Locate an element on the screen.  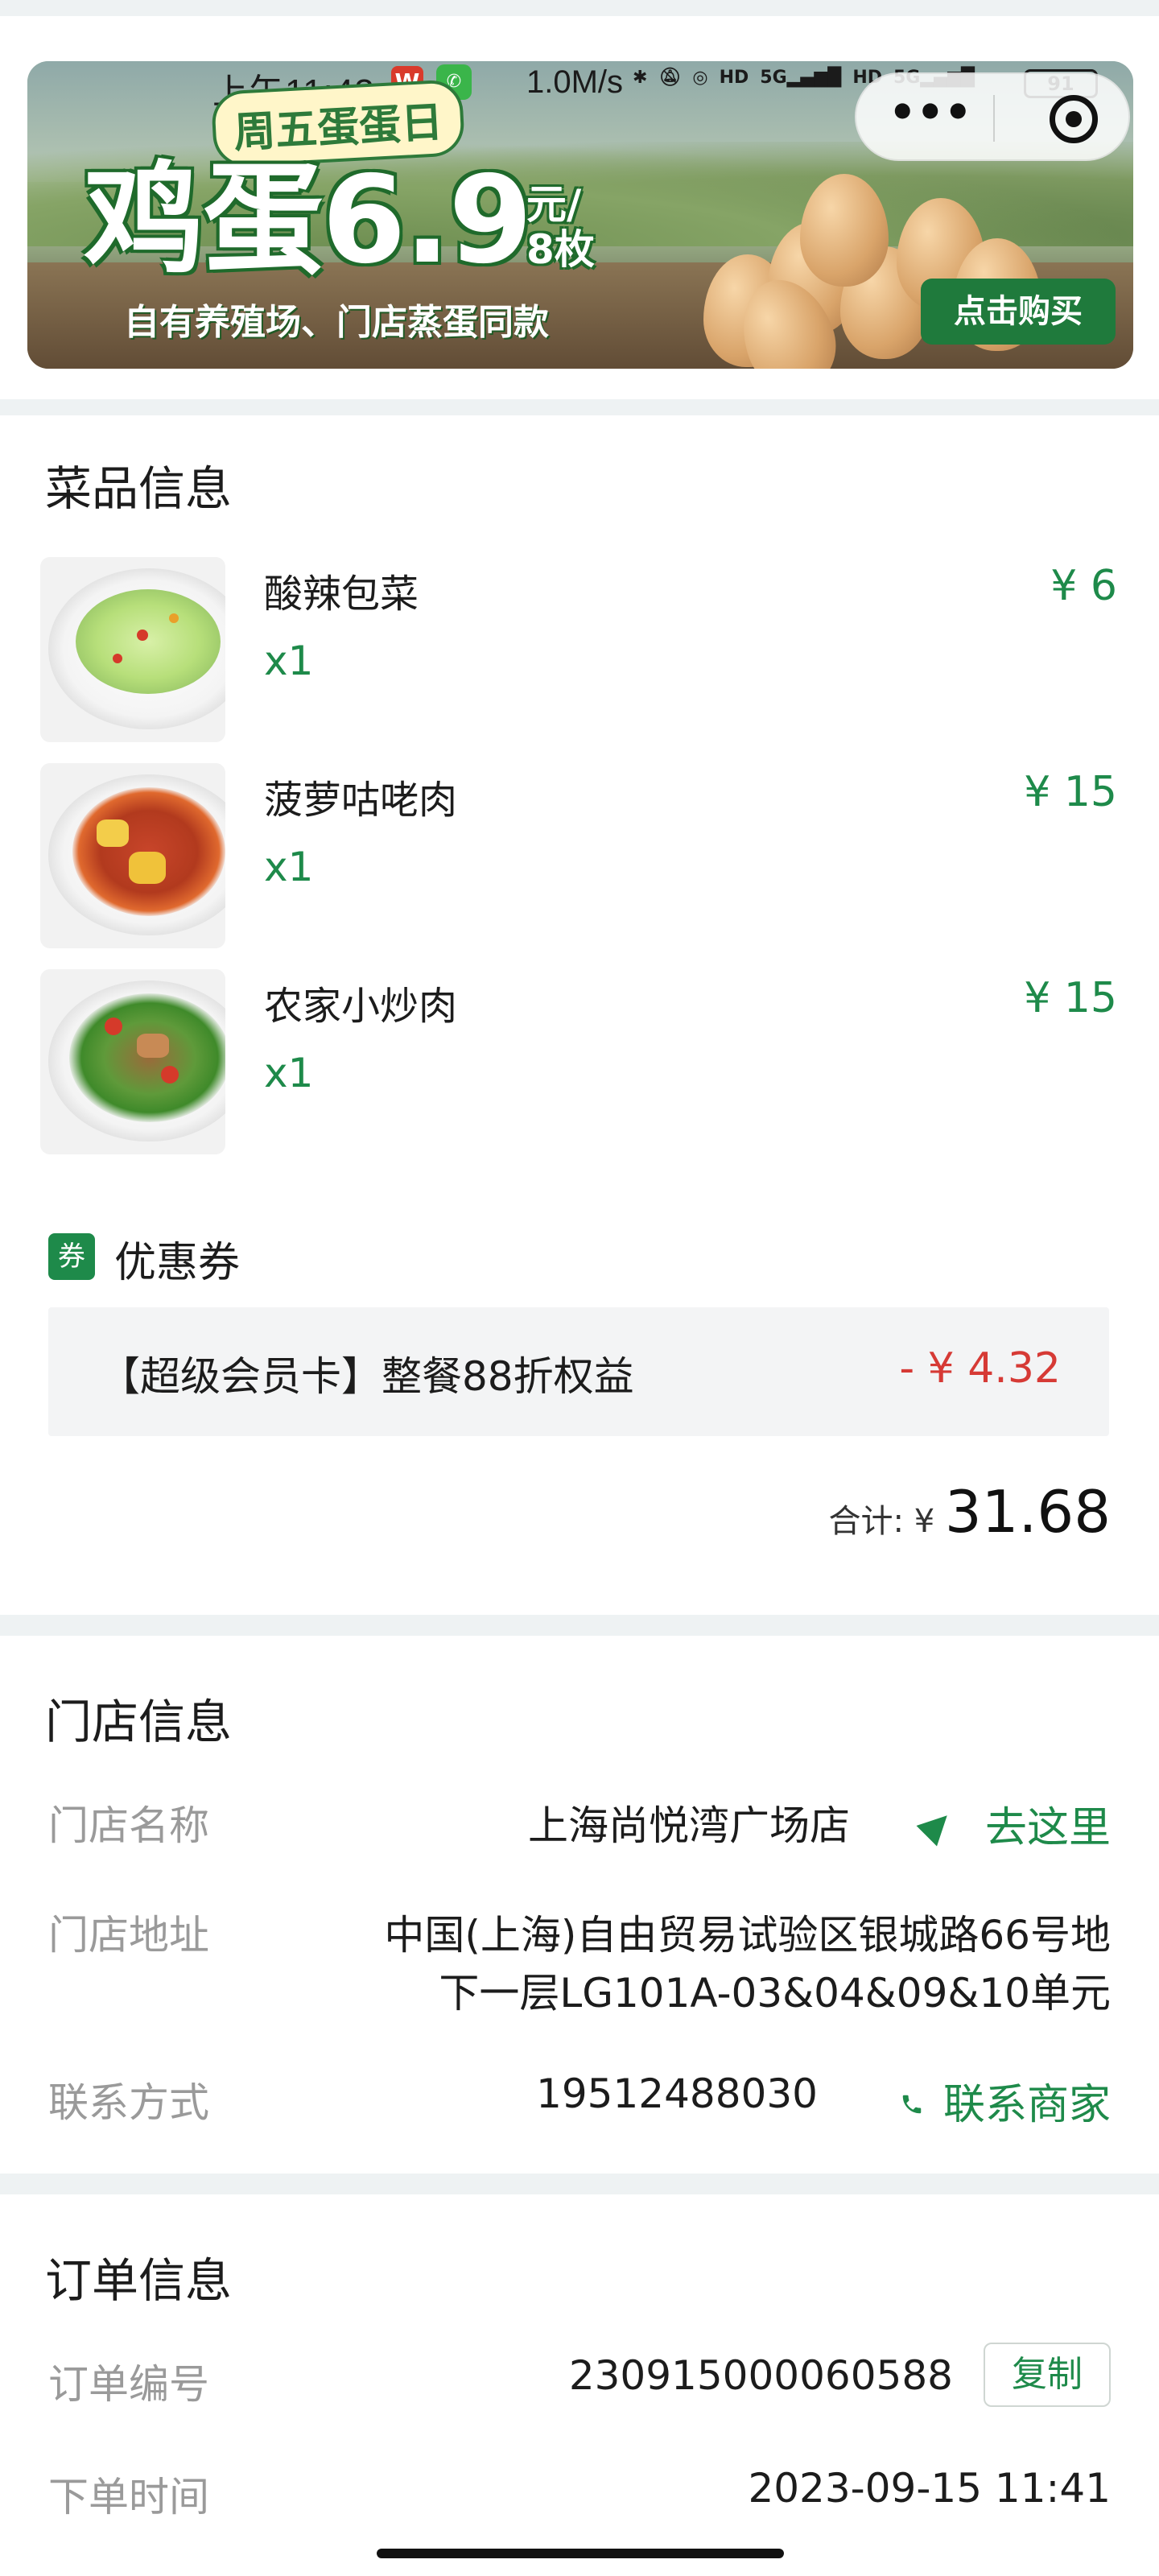
home-indicator is located at coordinates (580, 2553).